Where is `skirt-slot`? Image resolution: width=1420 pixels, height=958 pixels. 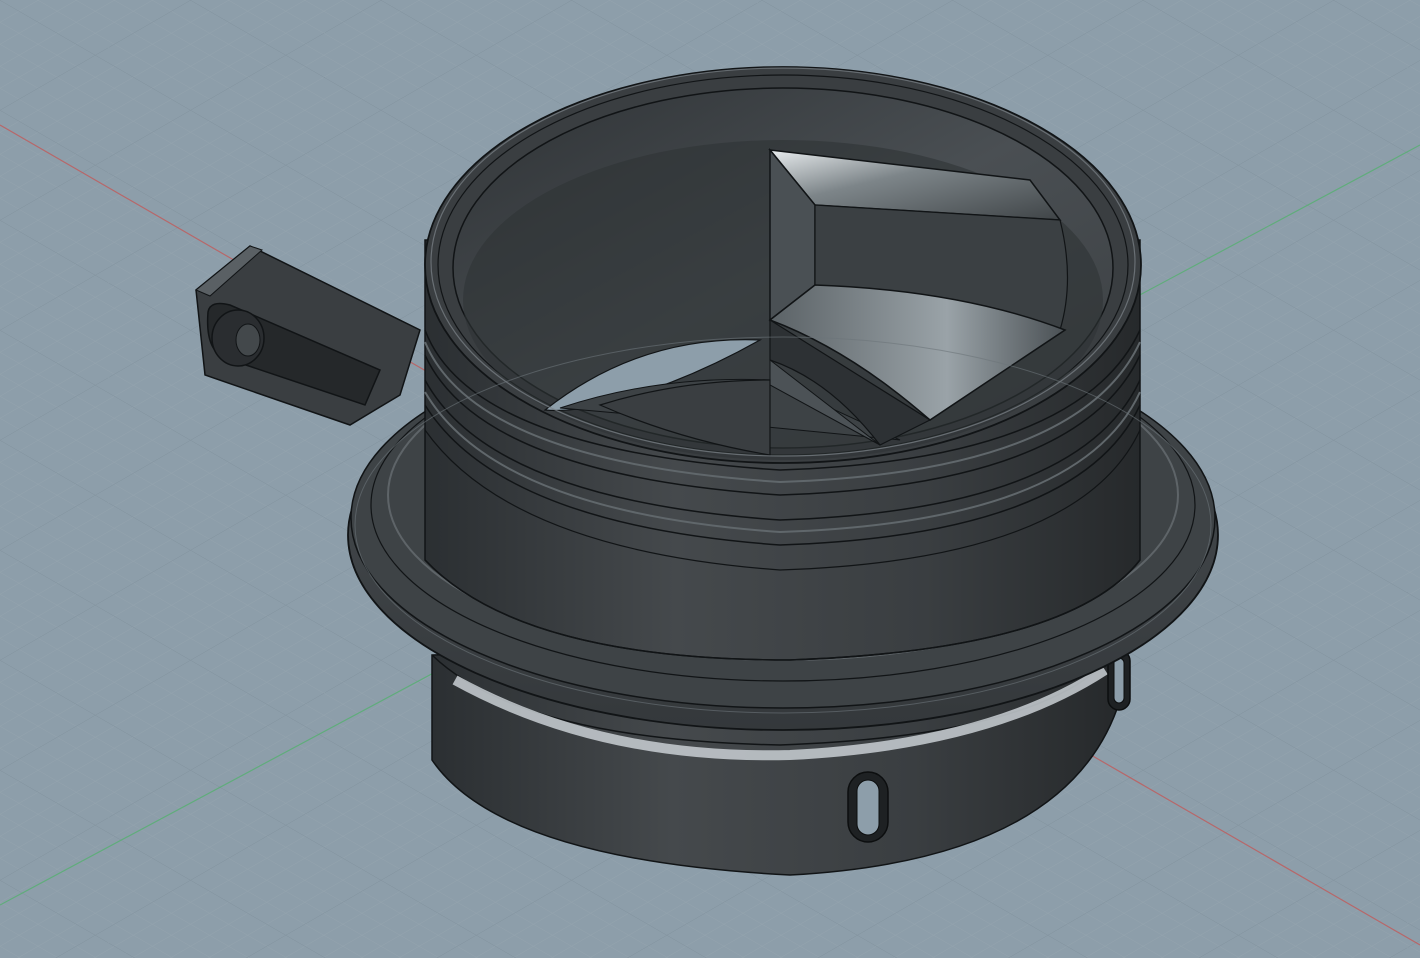
skirt-slot is located at coordinates (868, 807).